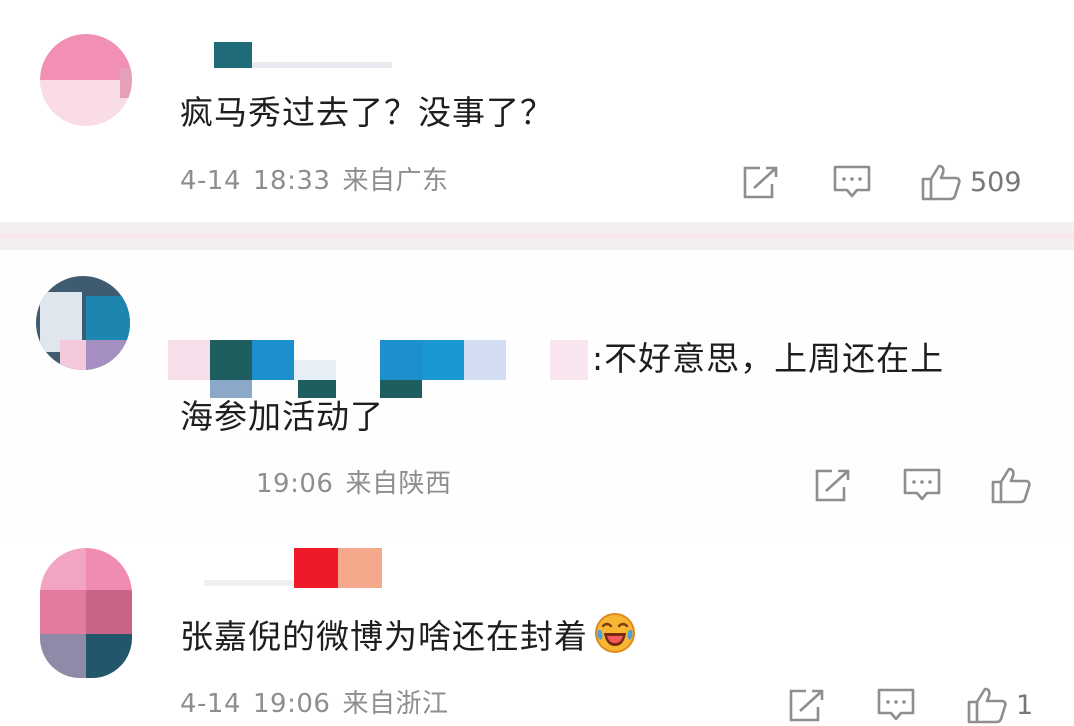 This screenshot has height=726, width=1074. I want to click on comment-location: 来自陕西, so click(398, 484).